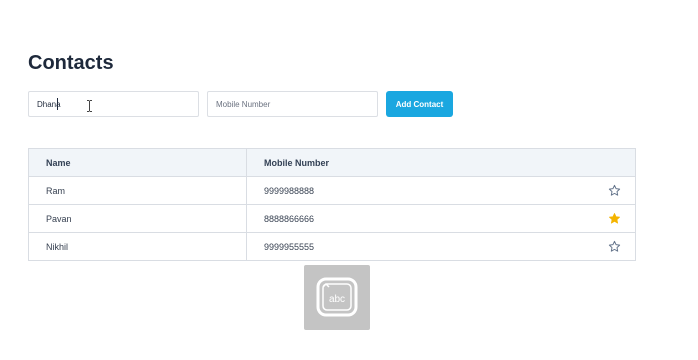 The height and width of the screenshot is (360, 698). Describe the element at coordinates (289, 218) in the screenshot. I see `contact-mobile: 8888866666` at that location.